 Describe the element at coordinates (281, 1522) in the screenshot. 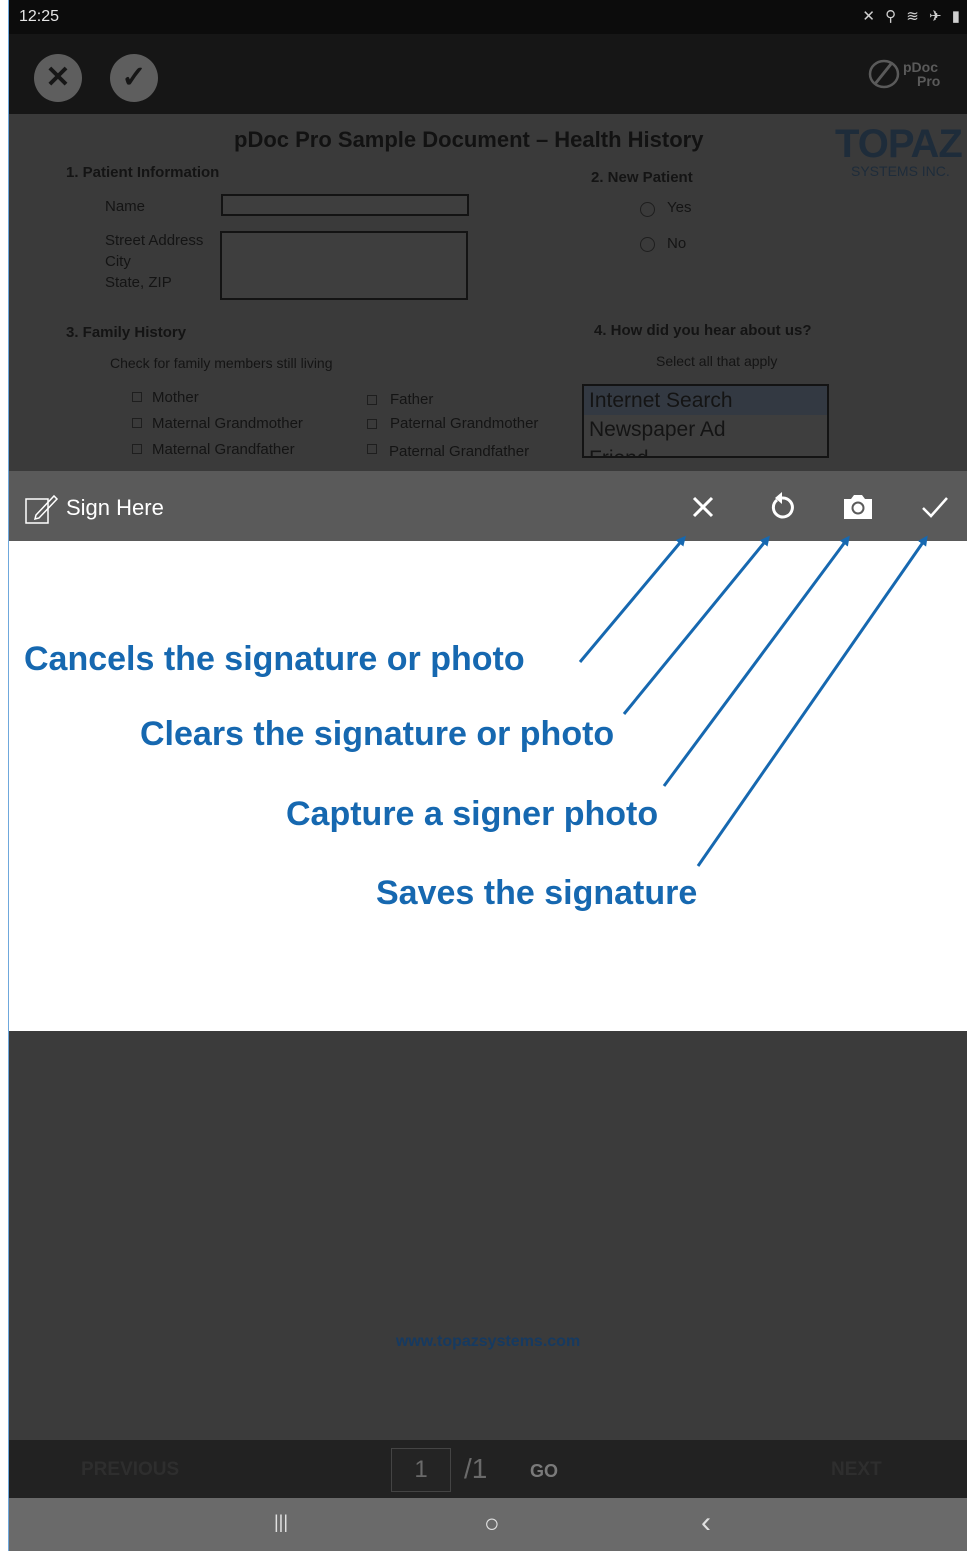

I see `recents-icon: |||` at that location.